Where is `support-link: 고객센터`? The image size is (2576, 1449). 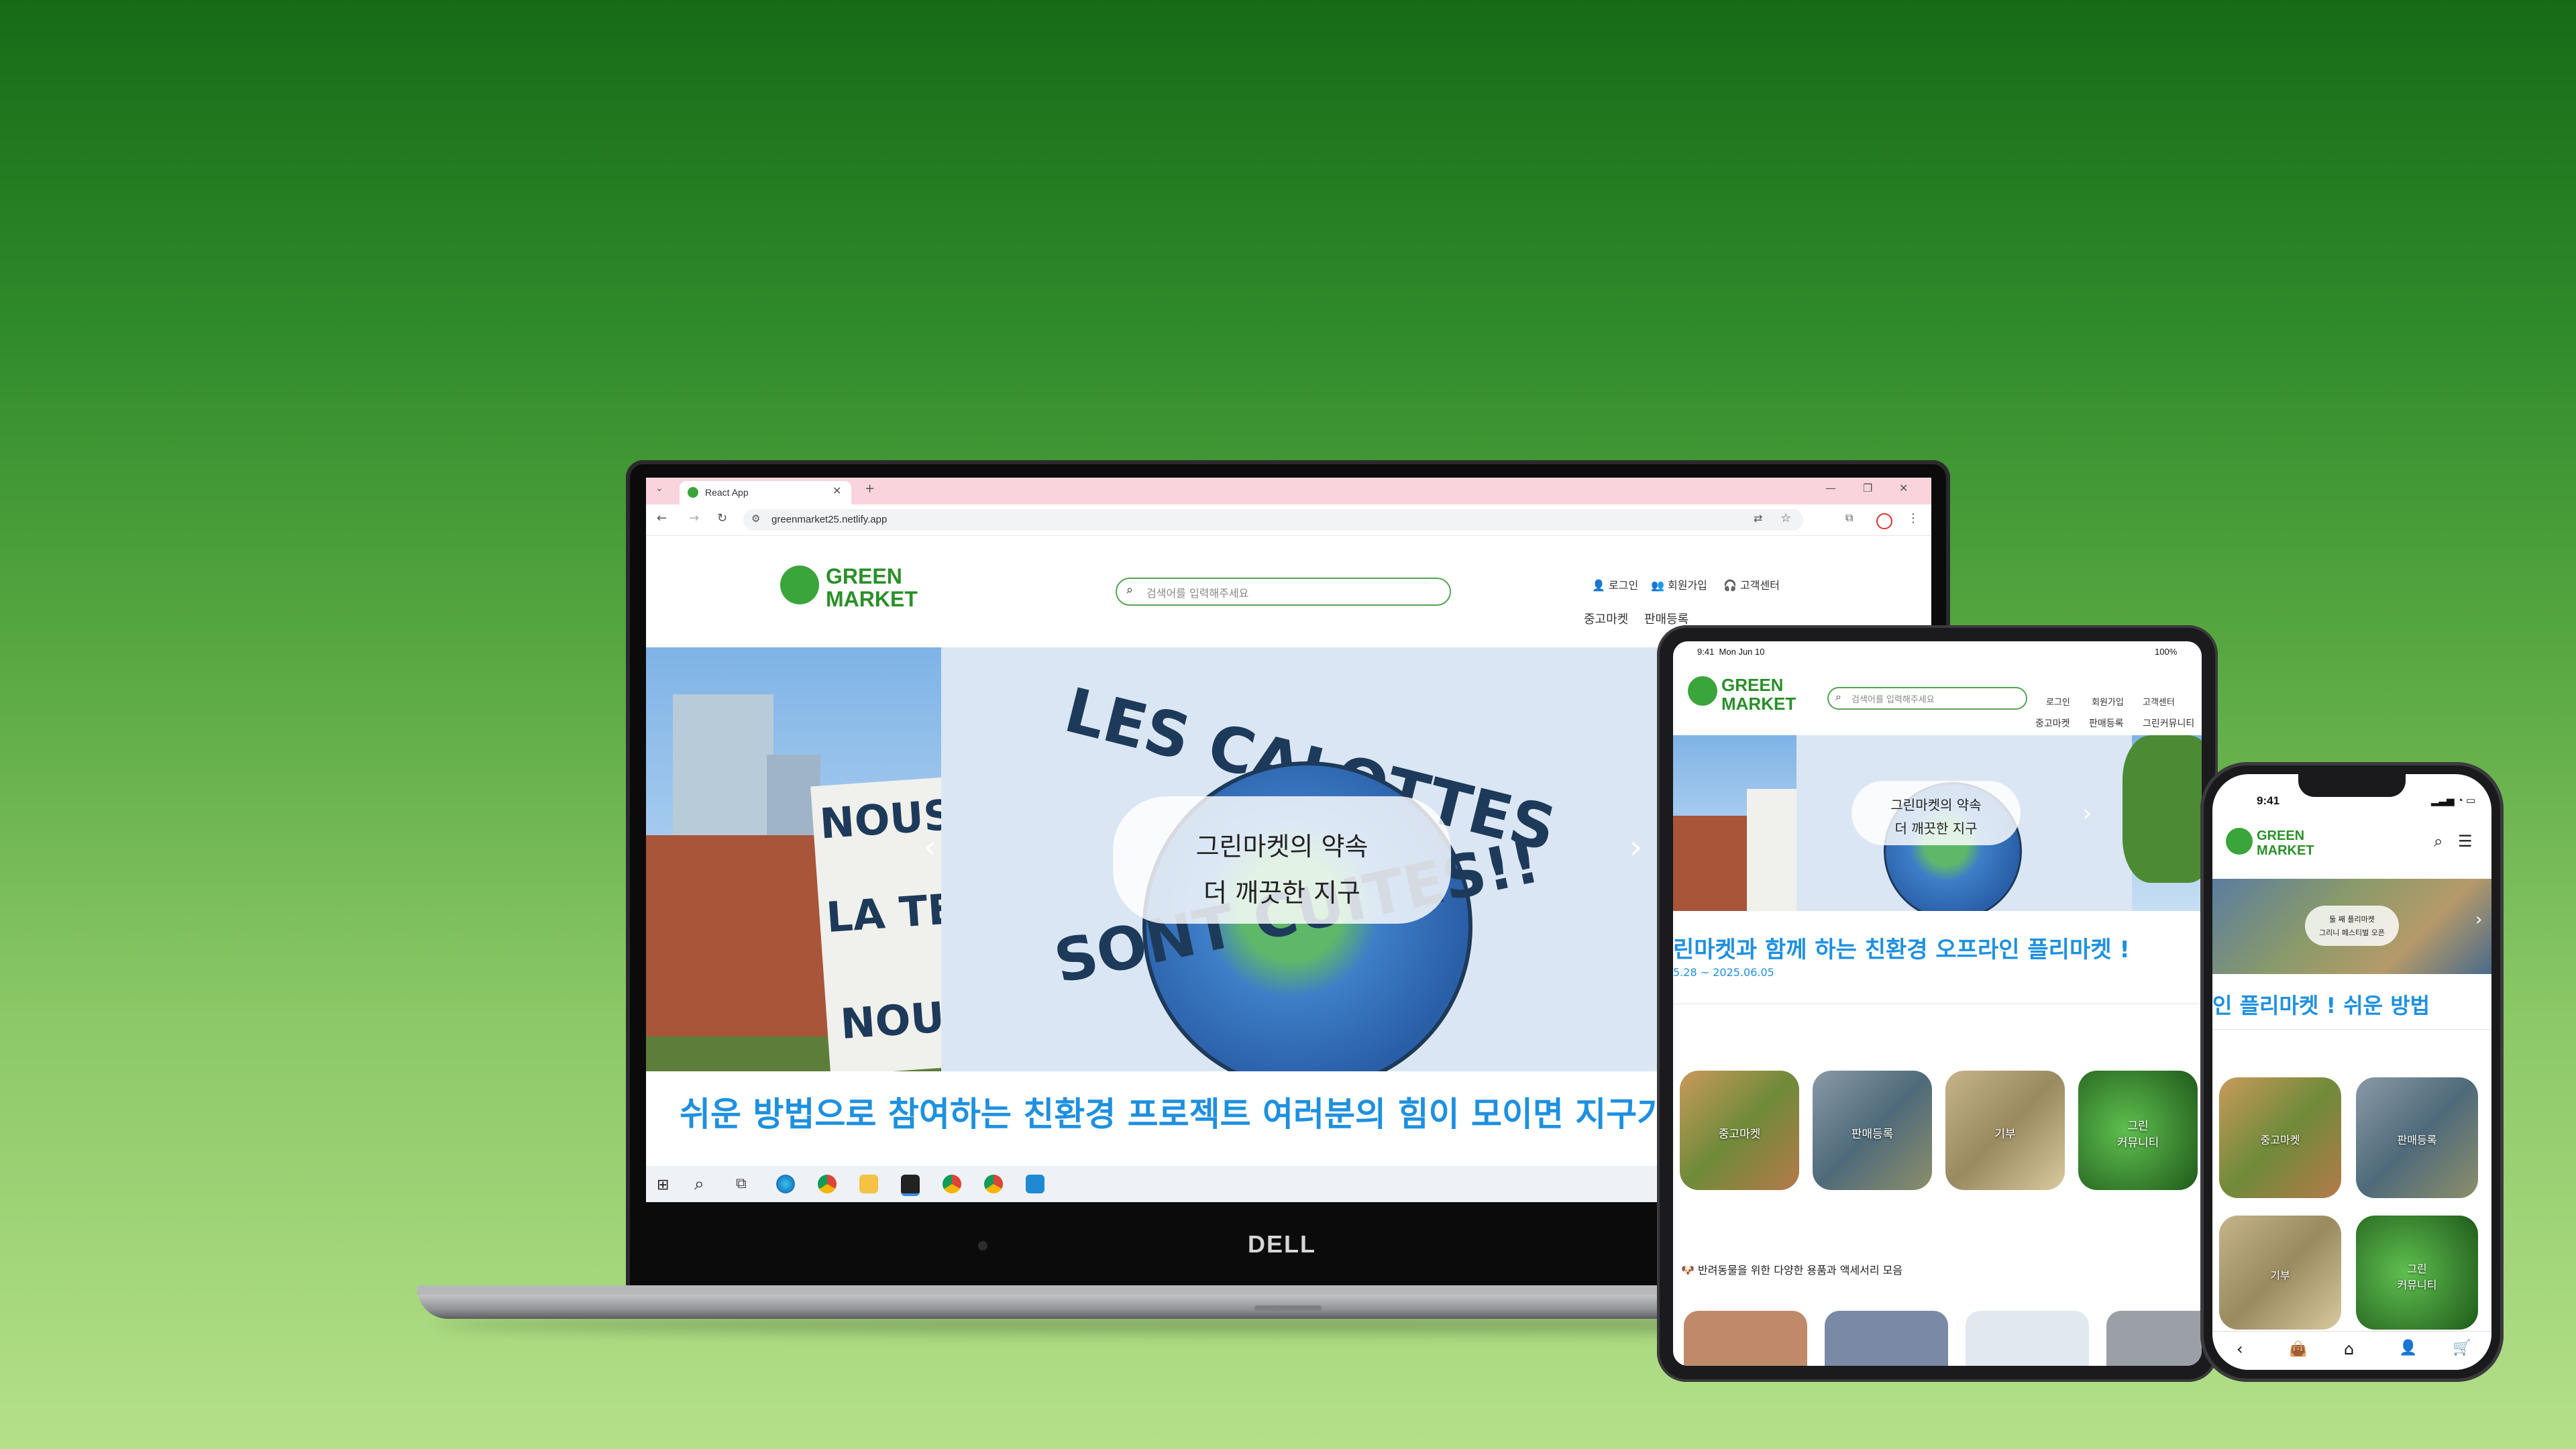
support-link: 고객센터 is located at coordinates (2159, 701).